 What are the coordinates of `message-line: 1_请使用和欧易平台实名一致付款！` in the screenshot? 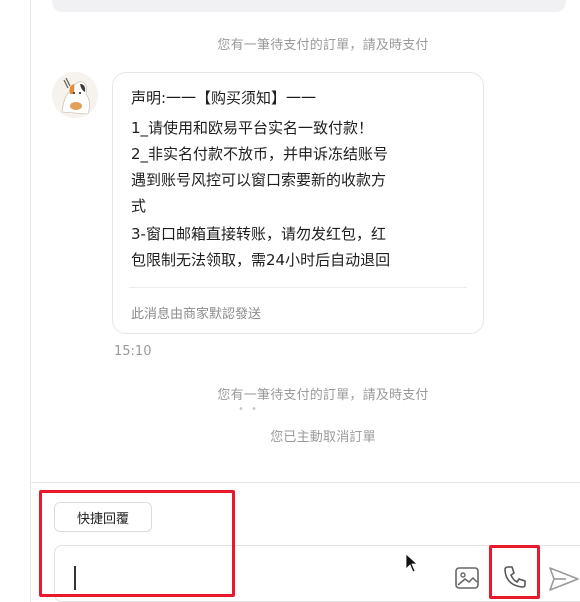 It's located at (252, 128).